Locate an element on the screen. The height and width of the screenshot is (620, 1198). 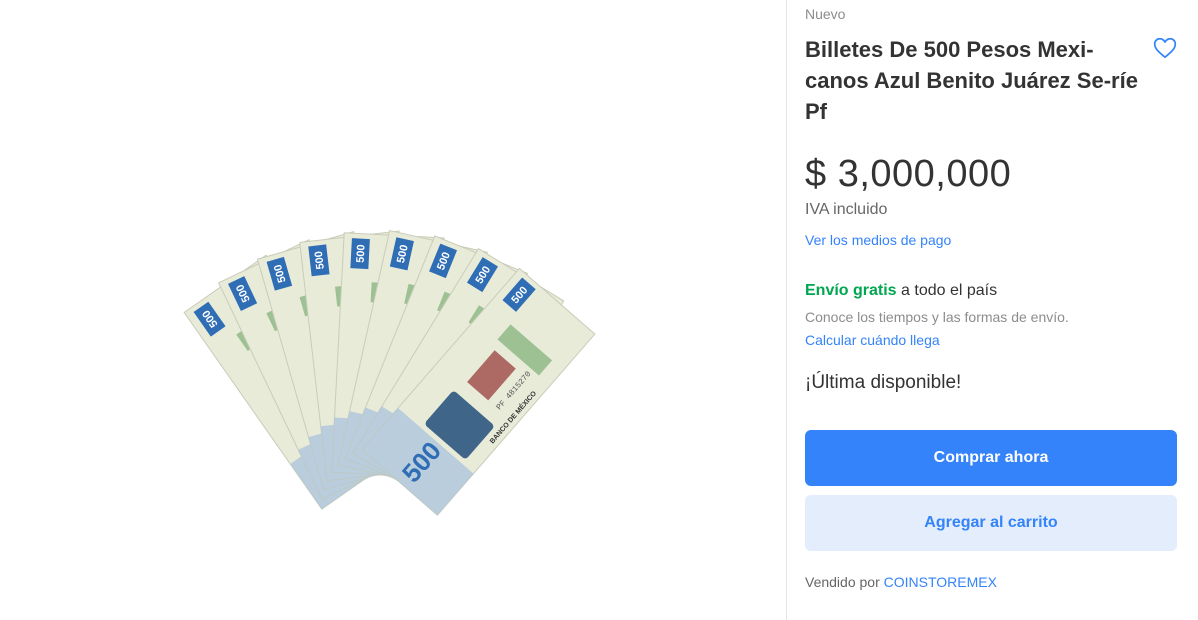
column-divider is located at coordinates (786, 310).